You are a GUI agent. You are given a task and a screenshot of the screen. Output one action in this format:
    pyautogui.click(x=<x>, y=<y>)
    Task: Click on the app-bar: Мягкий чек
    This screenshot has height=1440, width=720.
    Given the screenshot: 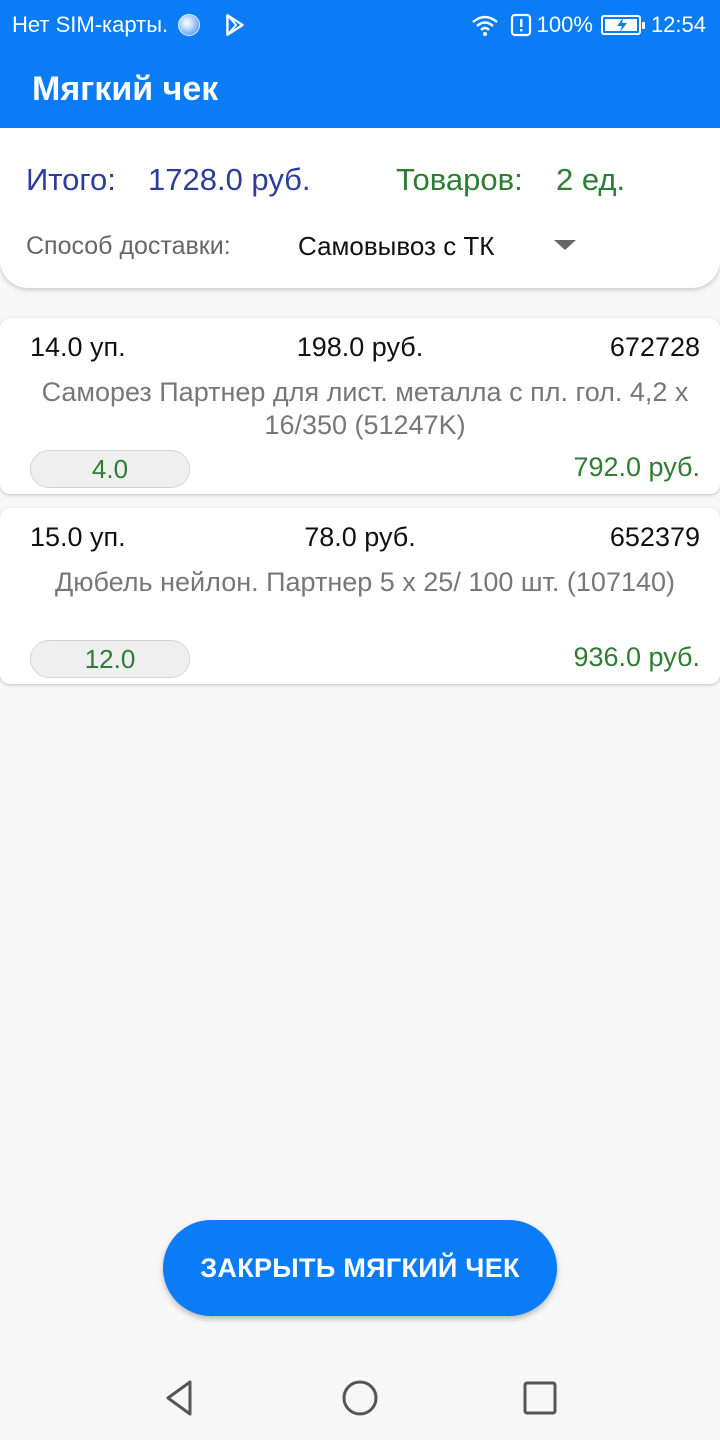 What is the action you would take?
    pyautogui.click(x=360, y=90)
    